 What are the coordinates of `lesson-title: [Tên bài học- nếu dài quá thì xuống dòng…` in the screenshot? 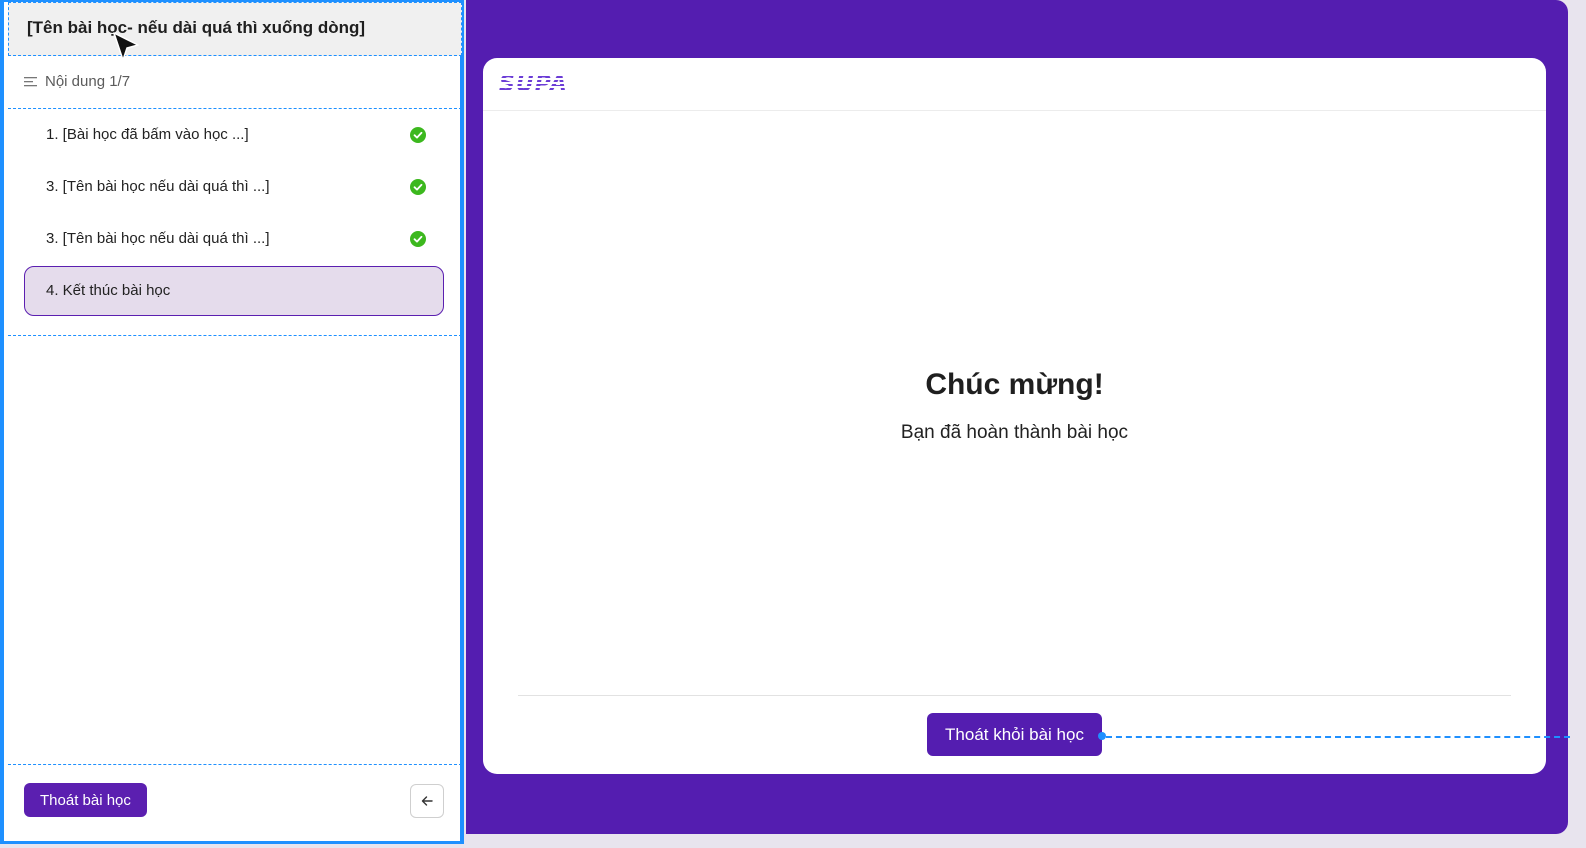 It's located at (196, 27).